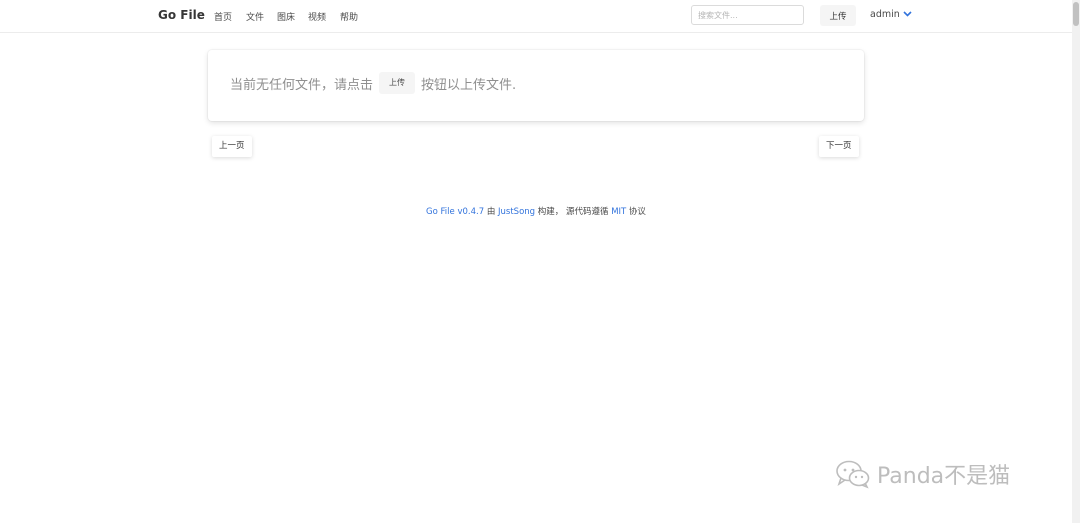 This screenshot has height=523, width=1080. Describe the element at coordinates (349, 16) in the screenshot. I see `nav-item-help: 帮助` at that location.